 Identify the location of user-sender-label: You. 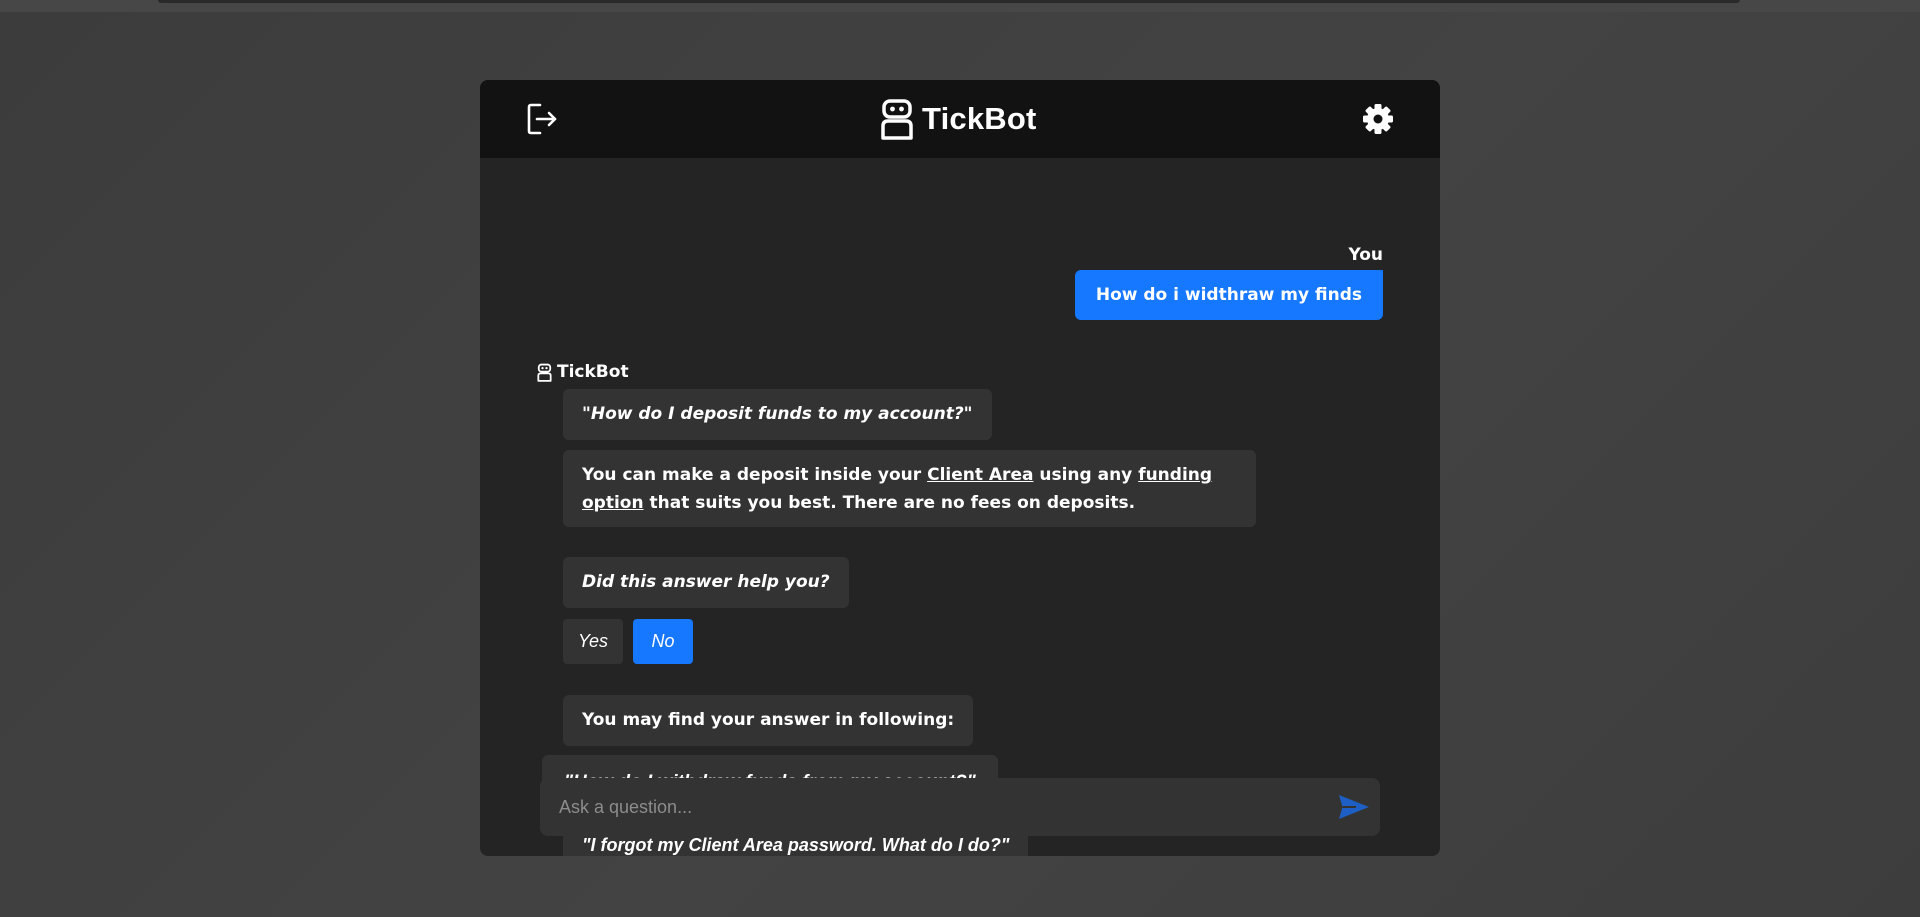
(1365, 255).